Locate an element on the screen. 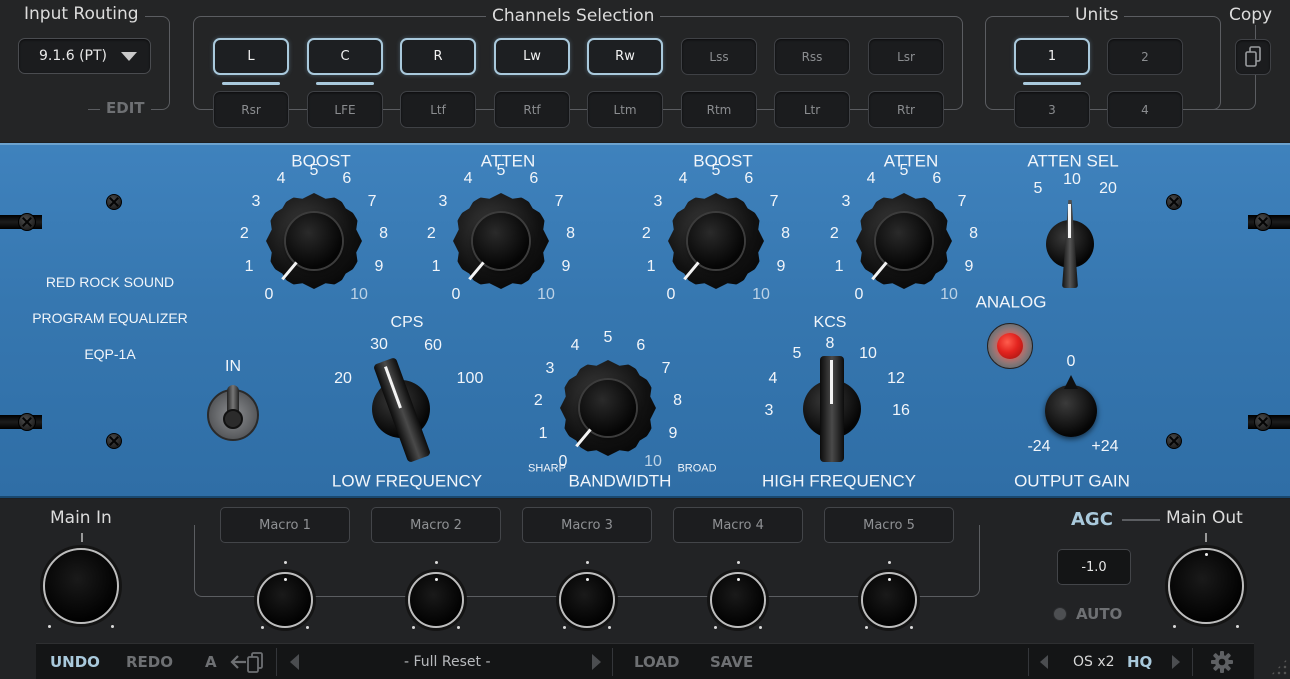 The height and width of the screenshot is (679, 1290). high-boost-knob is located at coordinates (716, 241).